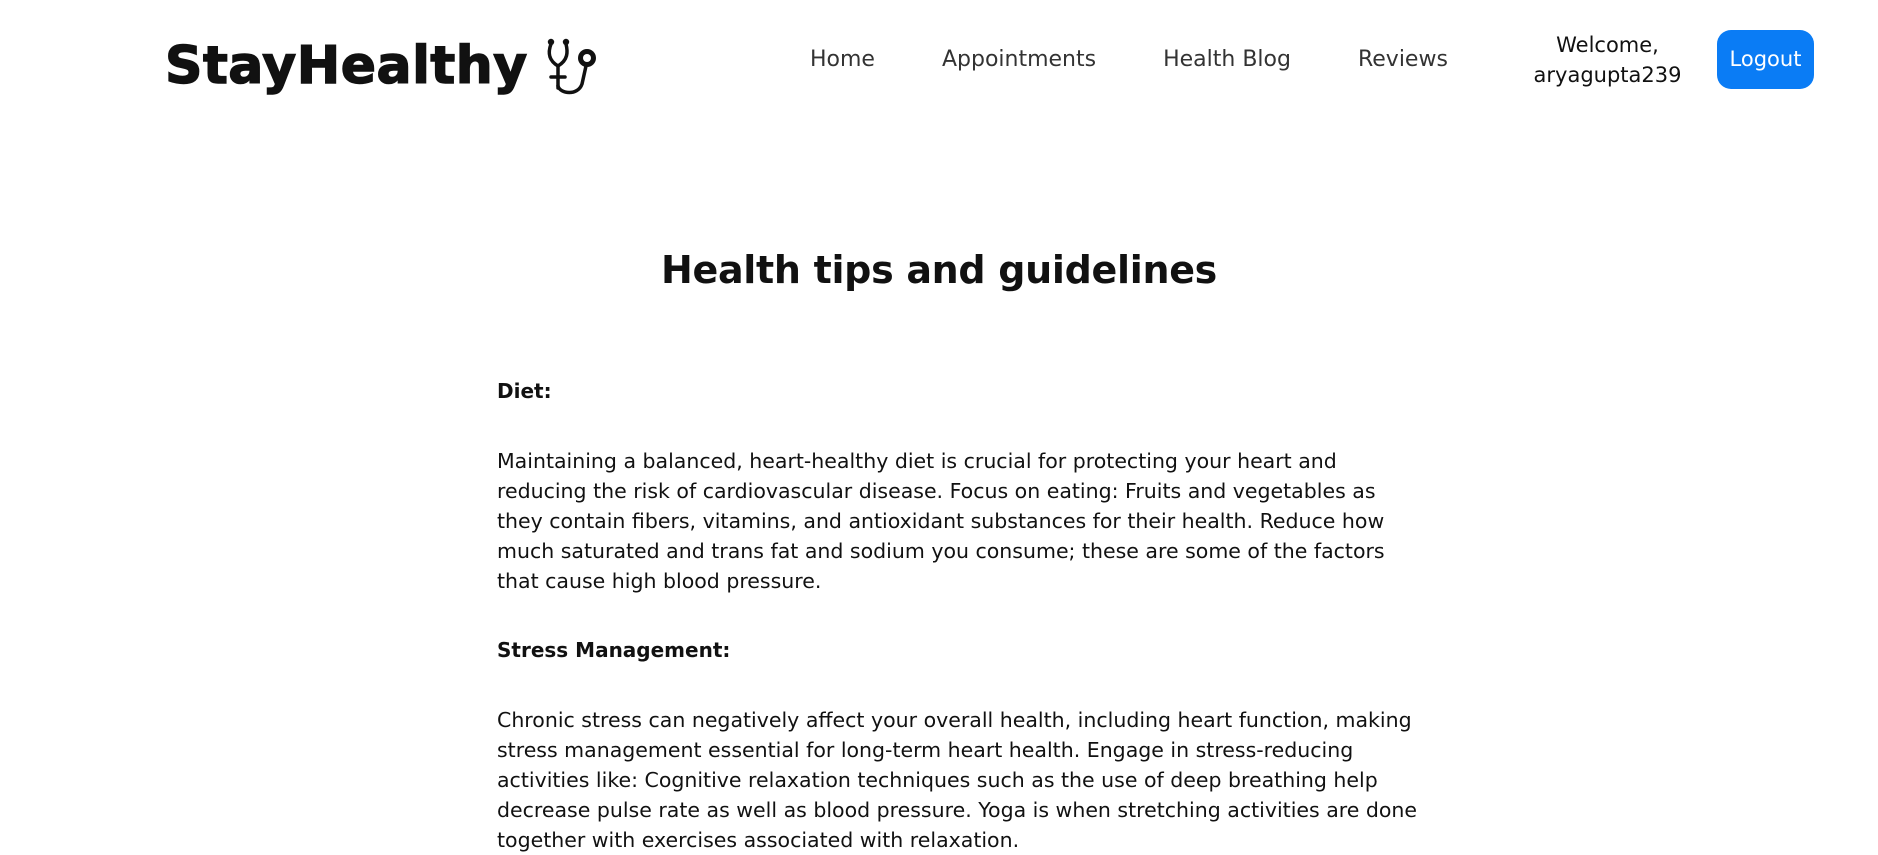 The height and width of the screenshot is (855, 1878). I want to click on welcome-message: Welcome, aryagupta239, so click(1607, 60).